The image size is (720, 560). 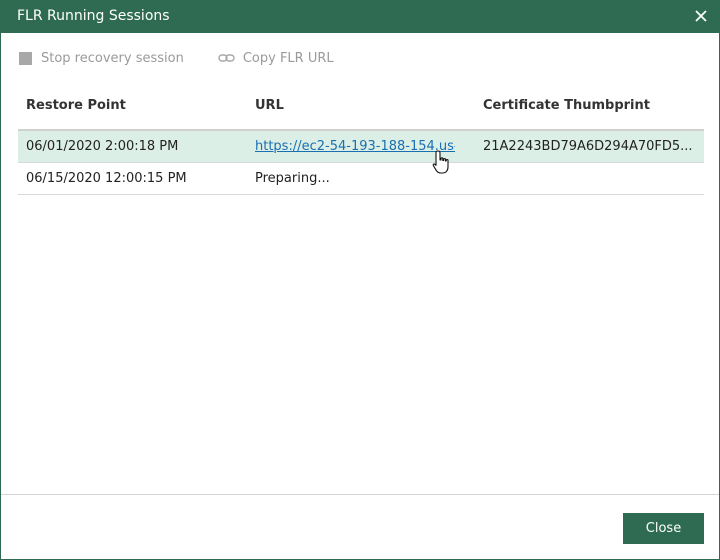 What do you see at coordinates (25, 58) in the screenshot?
I see `stop-square-icon` at bounding box center [25, 58].